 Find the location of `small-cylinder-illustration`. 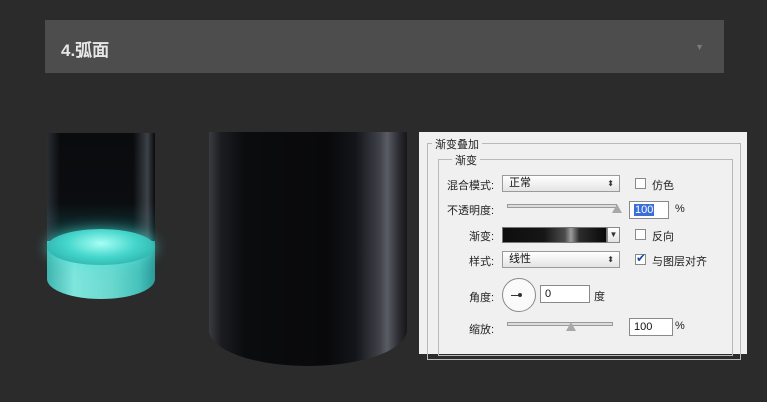

small-cylinder-illustration is located at coordinates (101, 217).